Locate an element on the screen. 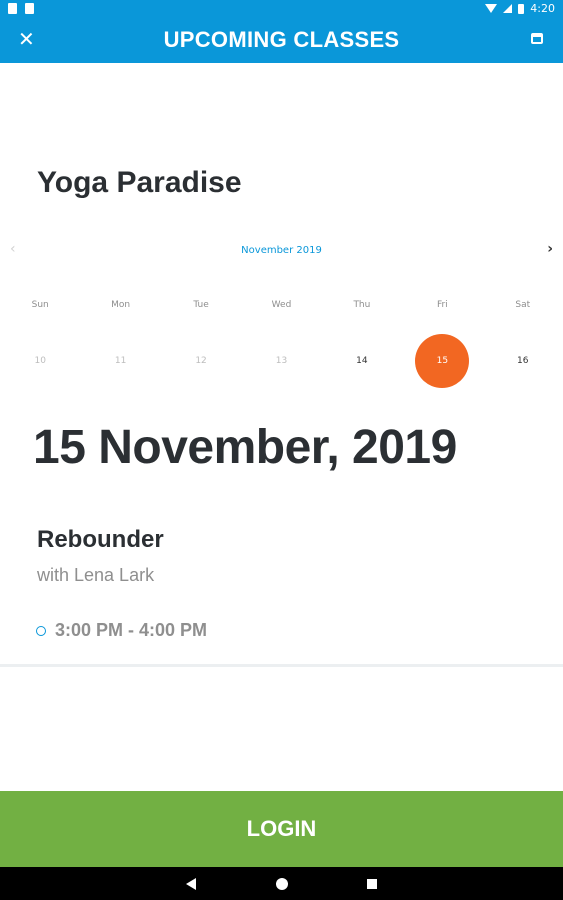 The height and width of the screenshot is (900, 563). home-icon is located at coordinates (282, 884).